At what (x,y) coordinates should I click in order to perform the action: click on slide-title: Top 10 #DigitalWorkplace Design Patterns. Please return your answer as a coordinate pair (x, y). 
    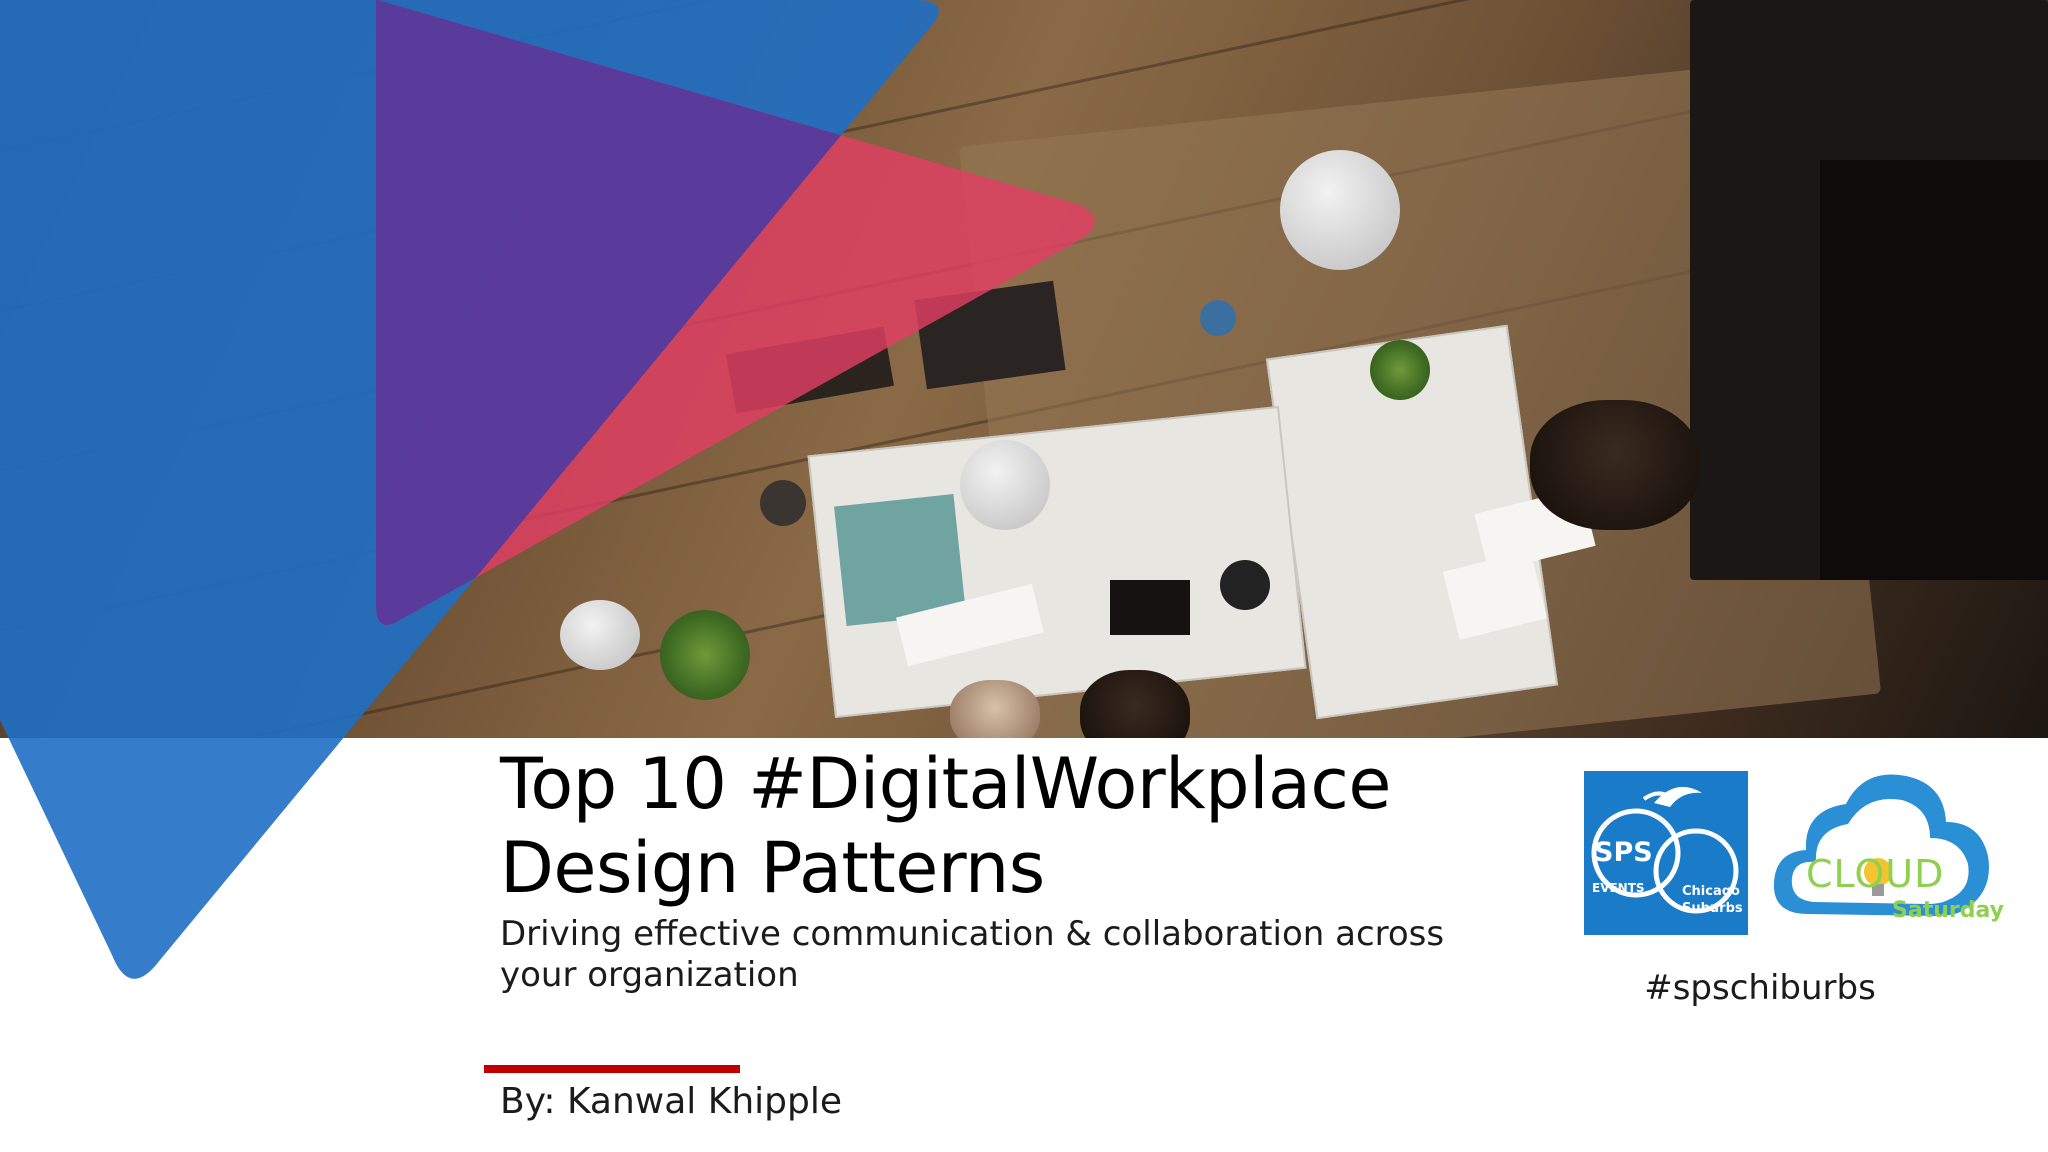
    Looking at the image, I should click on (990, 826).